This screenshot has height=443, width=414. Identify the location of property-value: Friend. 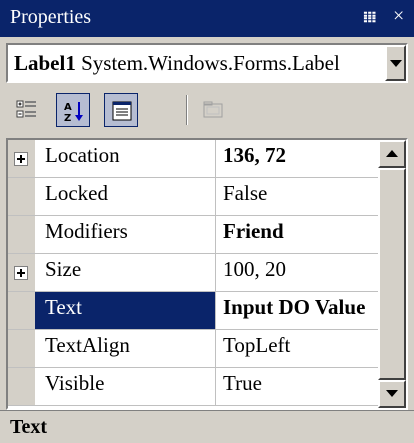
(296, 234).